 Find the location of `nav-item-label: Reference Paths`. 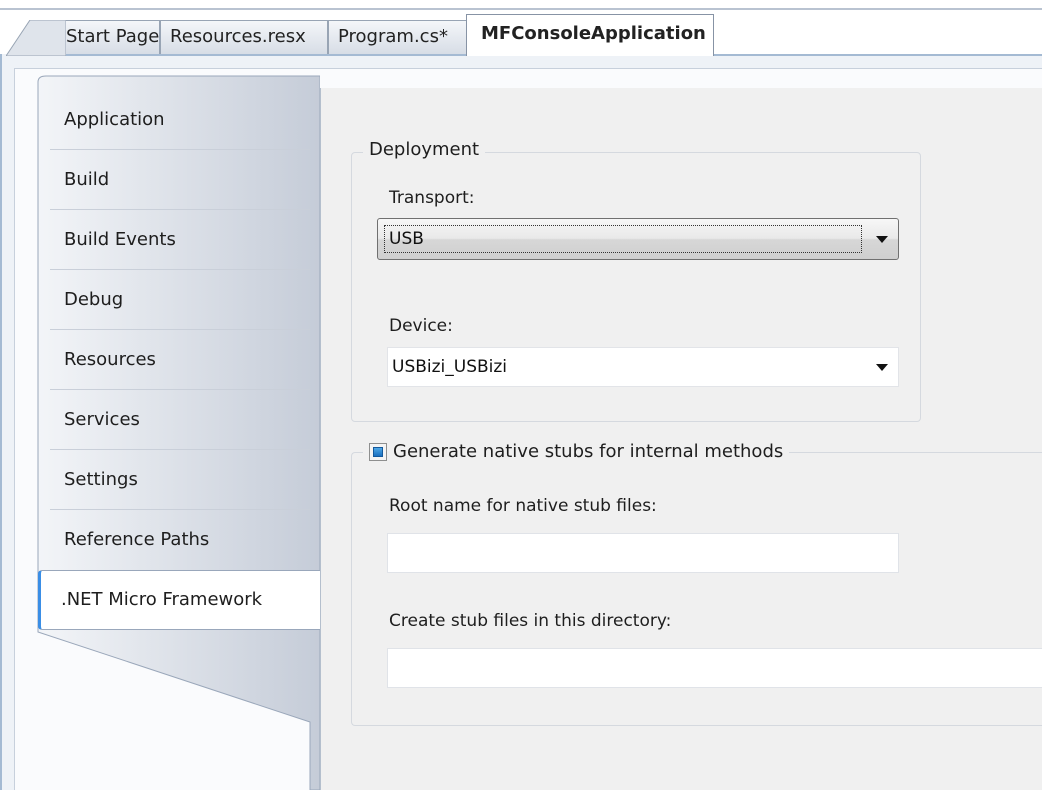

nav-item-label: Reference Paths is located at coordinates (137, 539).